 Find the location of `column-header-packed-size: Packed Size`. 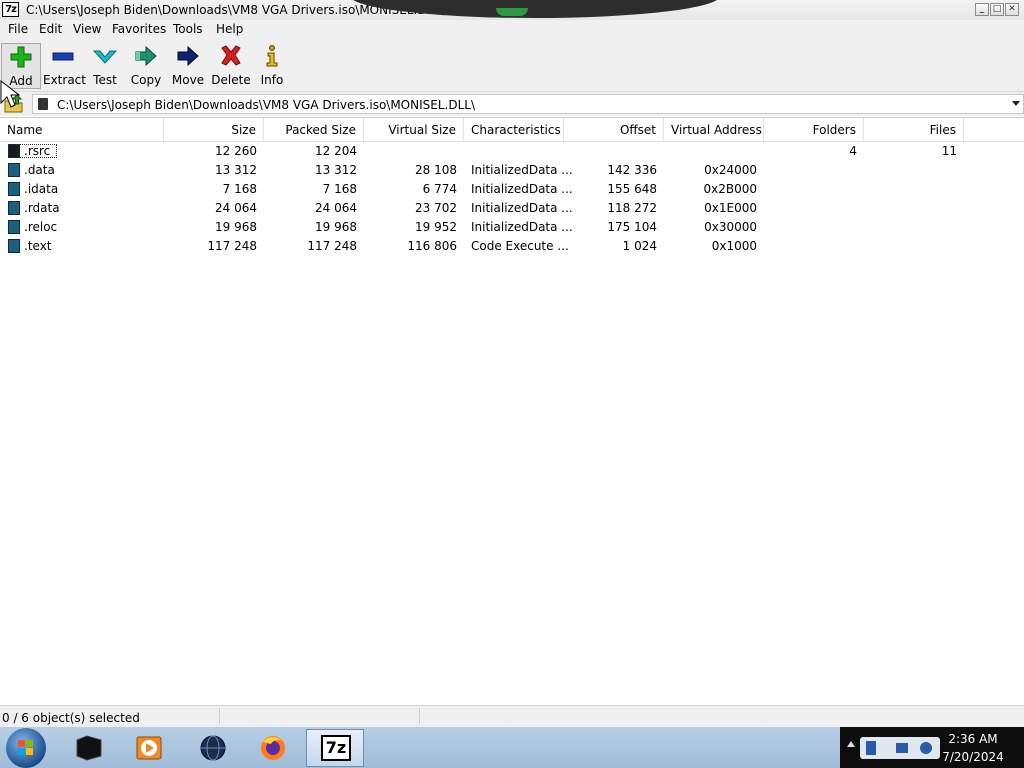

column-header-packed-size: Packed Size is located at coordinates (314, 130).